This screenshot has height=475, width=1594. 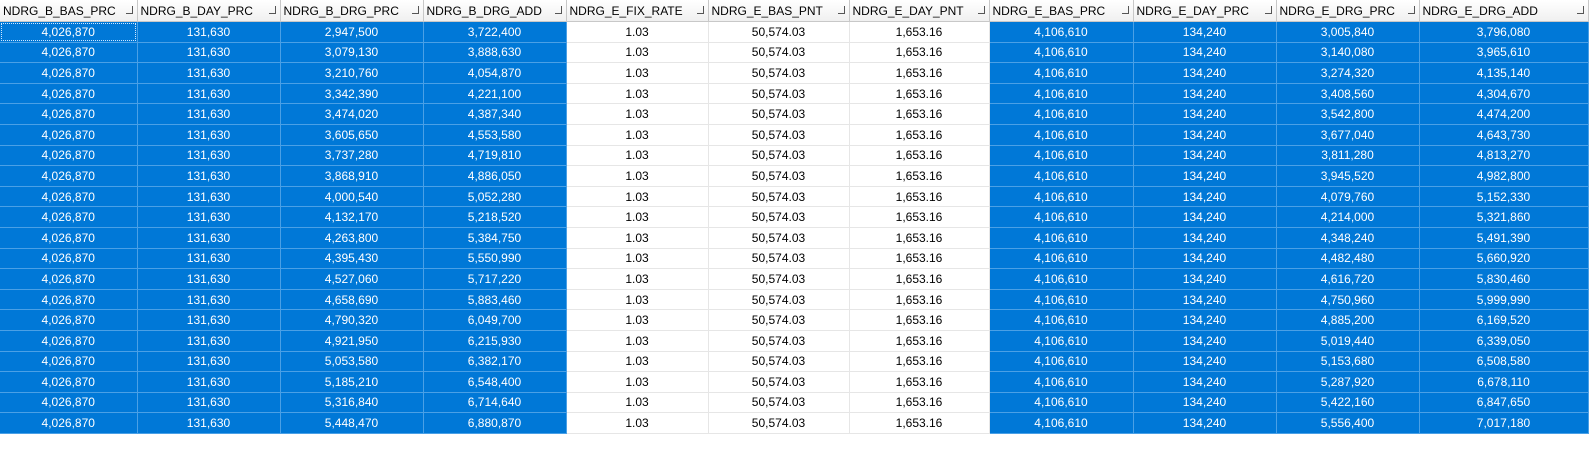 What do you see at coordinates (495, 403) in the screenshot?
I see `table-cell: 6,714,640` at bounding box center [495, 403].